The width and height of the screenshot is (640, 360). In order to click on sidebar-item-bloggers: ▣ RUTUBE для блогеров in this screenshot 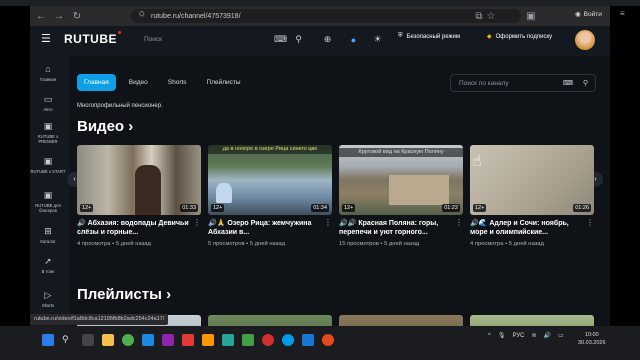, I will do `click(48, 201)`.